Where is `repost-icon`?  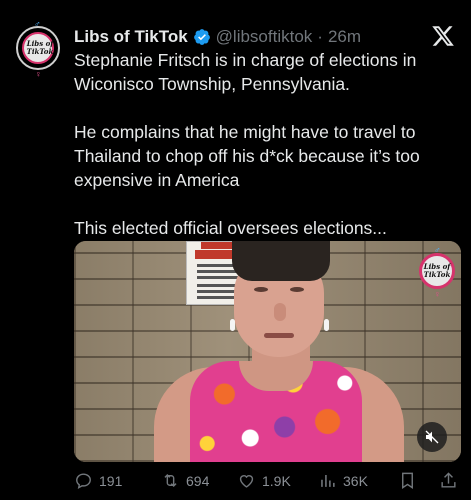
repost-icon is located at coordinates (170, 480).